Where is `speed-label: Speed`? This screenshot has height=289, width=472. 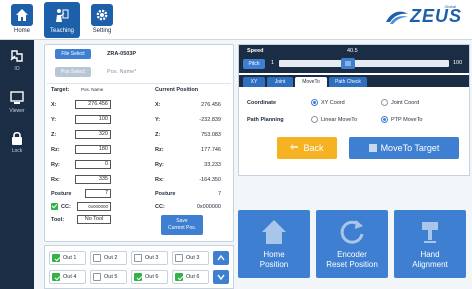 speed-label: Speed is located at coordinates (255, 51).